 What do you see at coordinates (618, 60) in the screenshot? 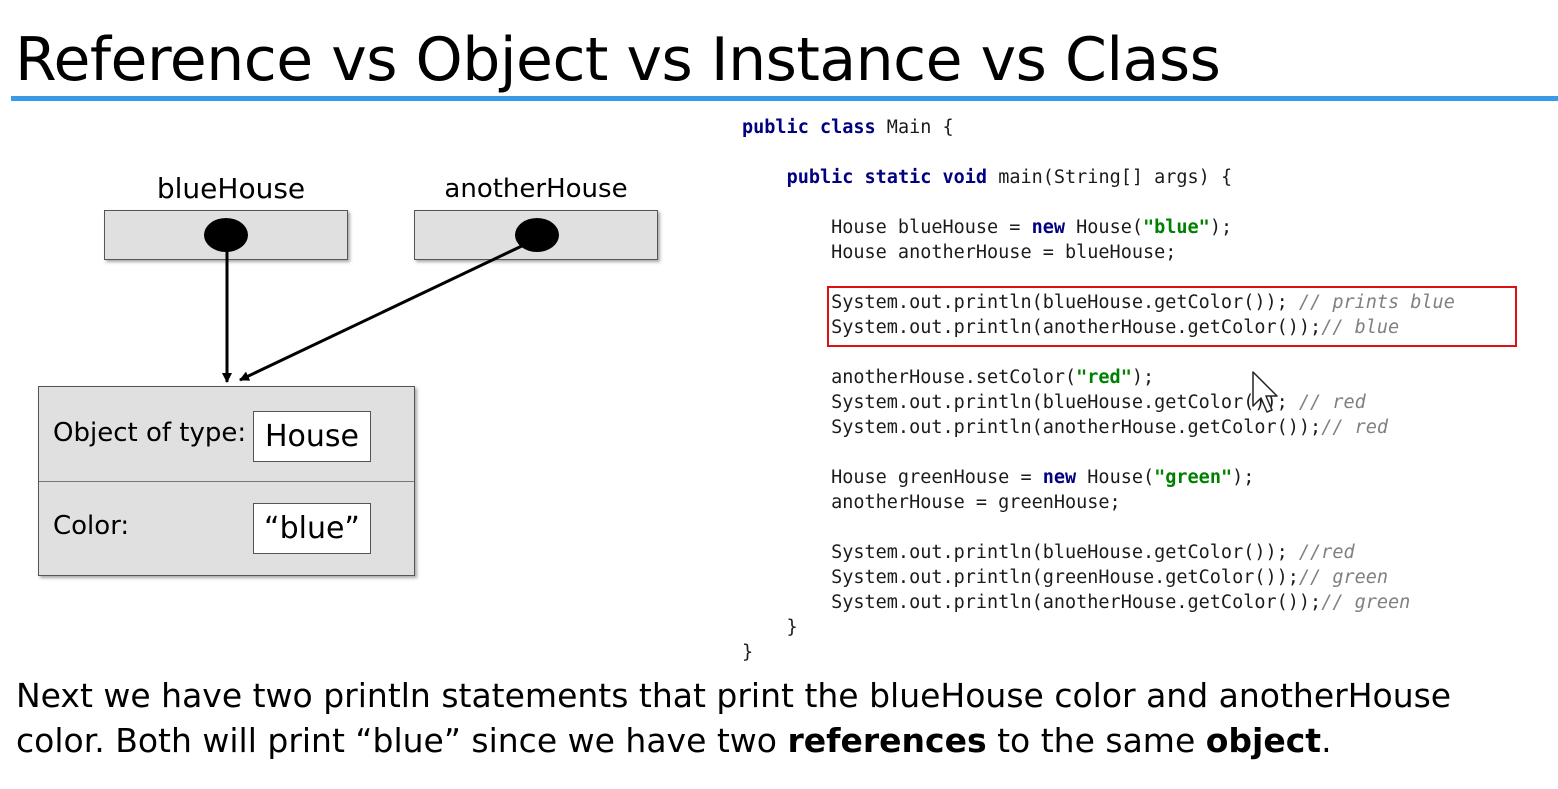
I see `slide-title: Reference vs Object vs Instance vs Class` at bounding box center [618, 60].